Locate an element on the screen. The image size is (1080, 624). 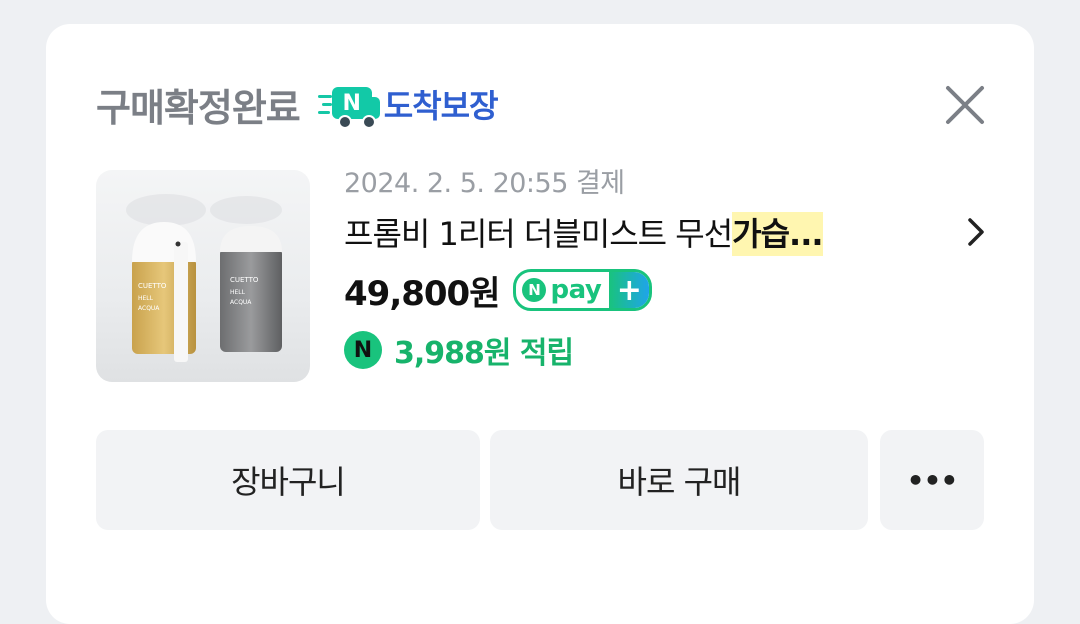
reward-row: N 3,988원 적립 is located at coordinates (664, 350).